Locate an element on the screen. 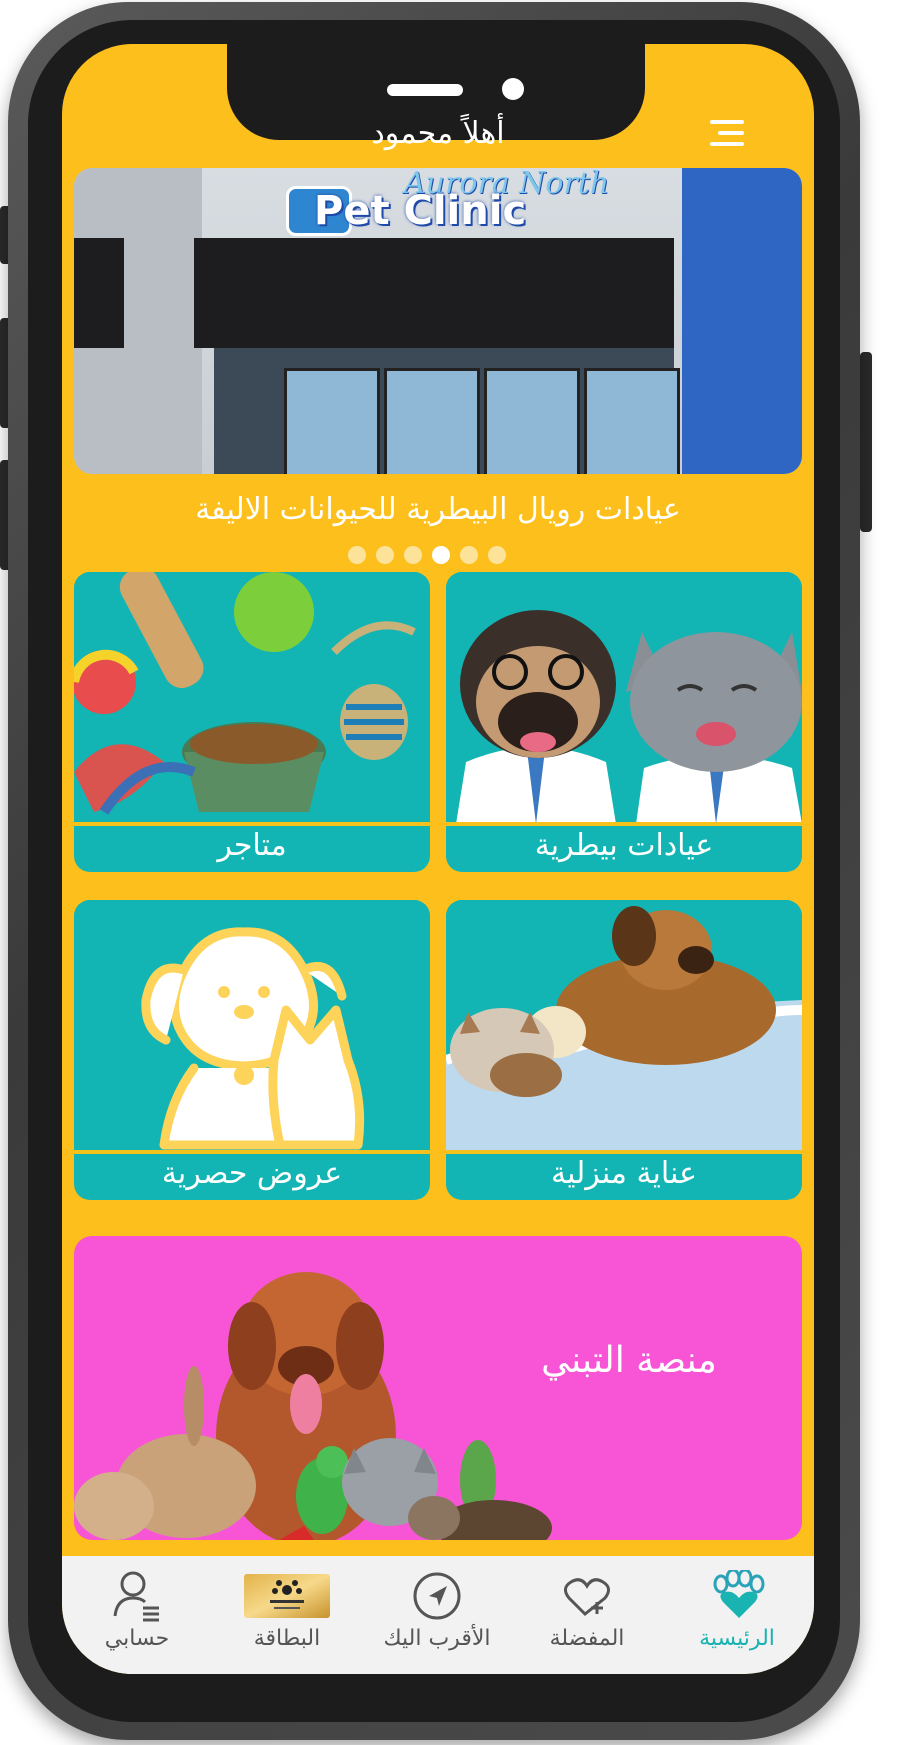 This screenshot has height=1745, width=900. pet-supplies-image is located at coordinates (252, 698).